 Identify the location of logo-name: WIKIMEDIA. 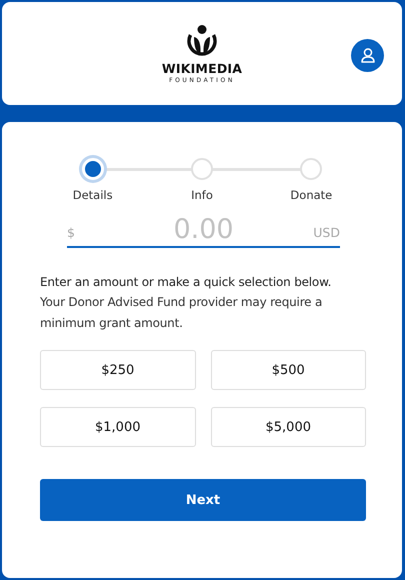
(202, 68).